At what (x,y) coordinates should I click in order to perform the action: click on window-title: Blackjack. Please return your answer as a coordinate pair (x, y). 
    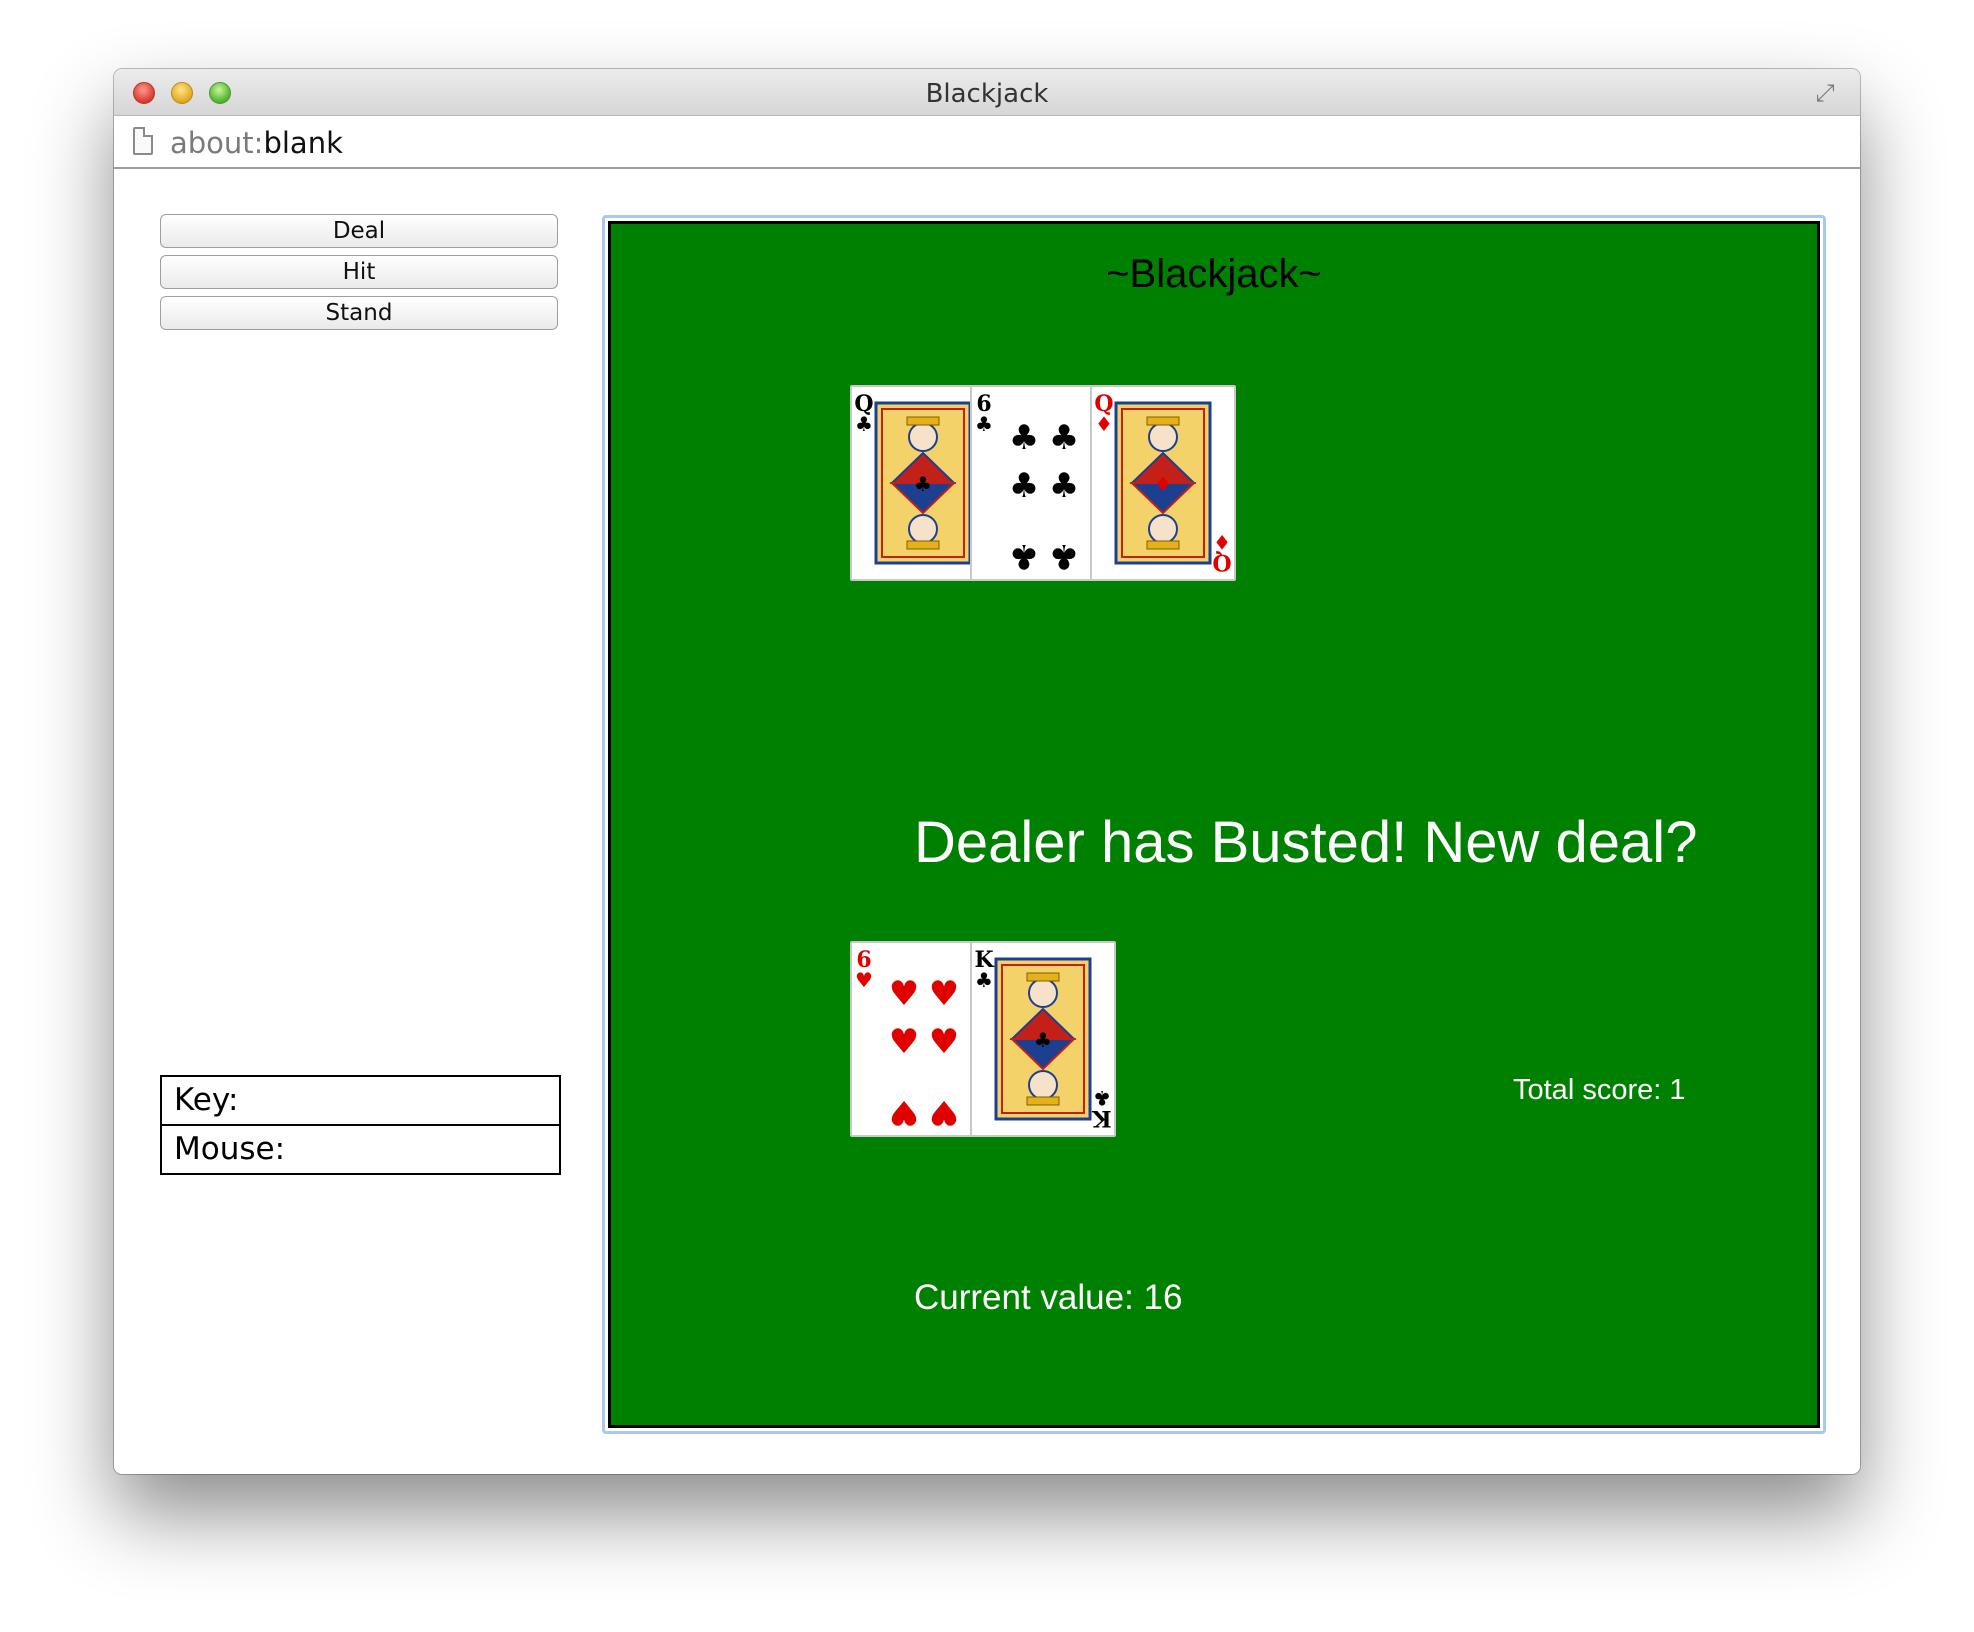
    Looking at the image, I should click on (987, 94).